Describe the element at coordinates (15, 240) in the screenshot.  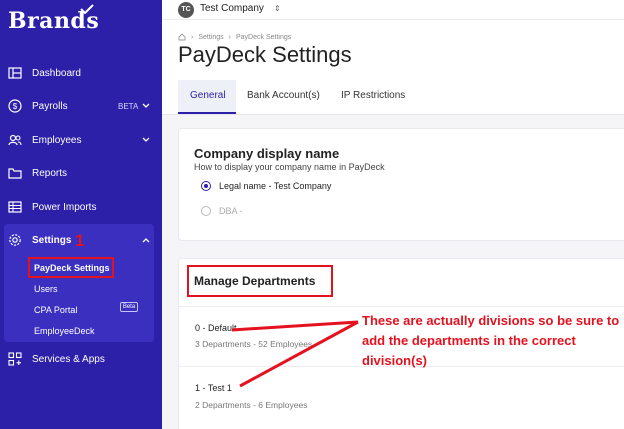
I see `gear-icon` at that location.